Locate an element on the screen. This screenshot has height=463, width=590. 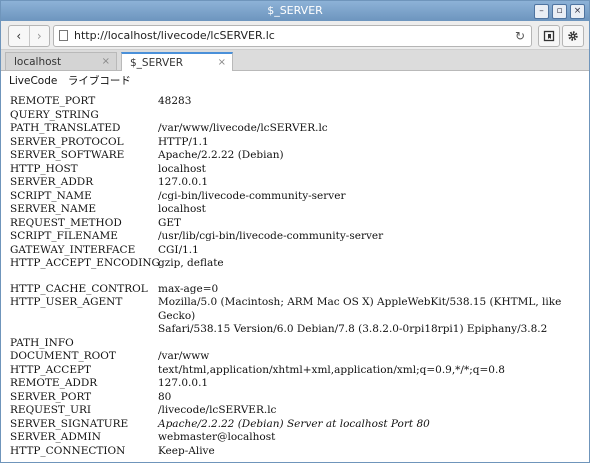
var-name: QUERY_STRING is located at coordinates (54, 114).